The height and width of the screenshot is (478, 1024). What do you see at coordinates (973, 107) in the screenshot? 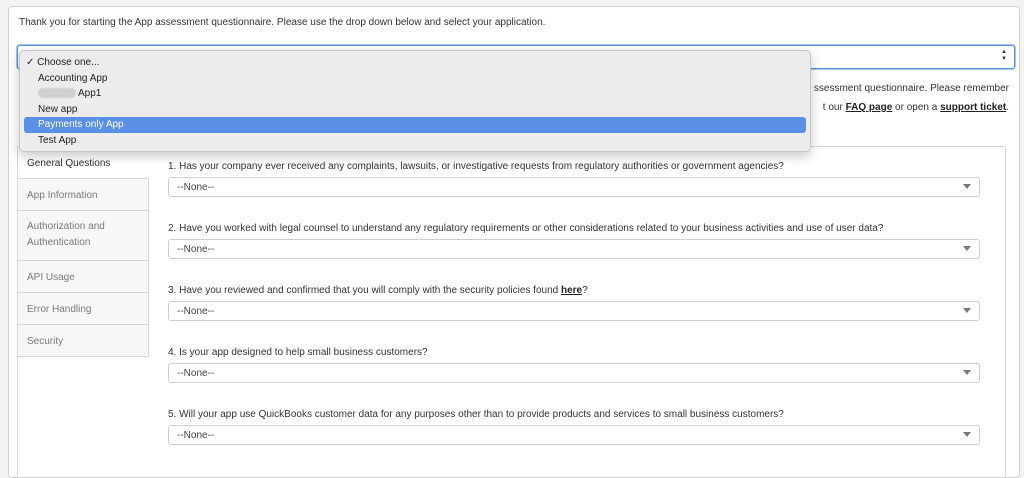
I see `support-ticket-link: support ticket` at bounding box center [973, 107].